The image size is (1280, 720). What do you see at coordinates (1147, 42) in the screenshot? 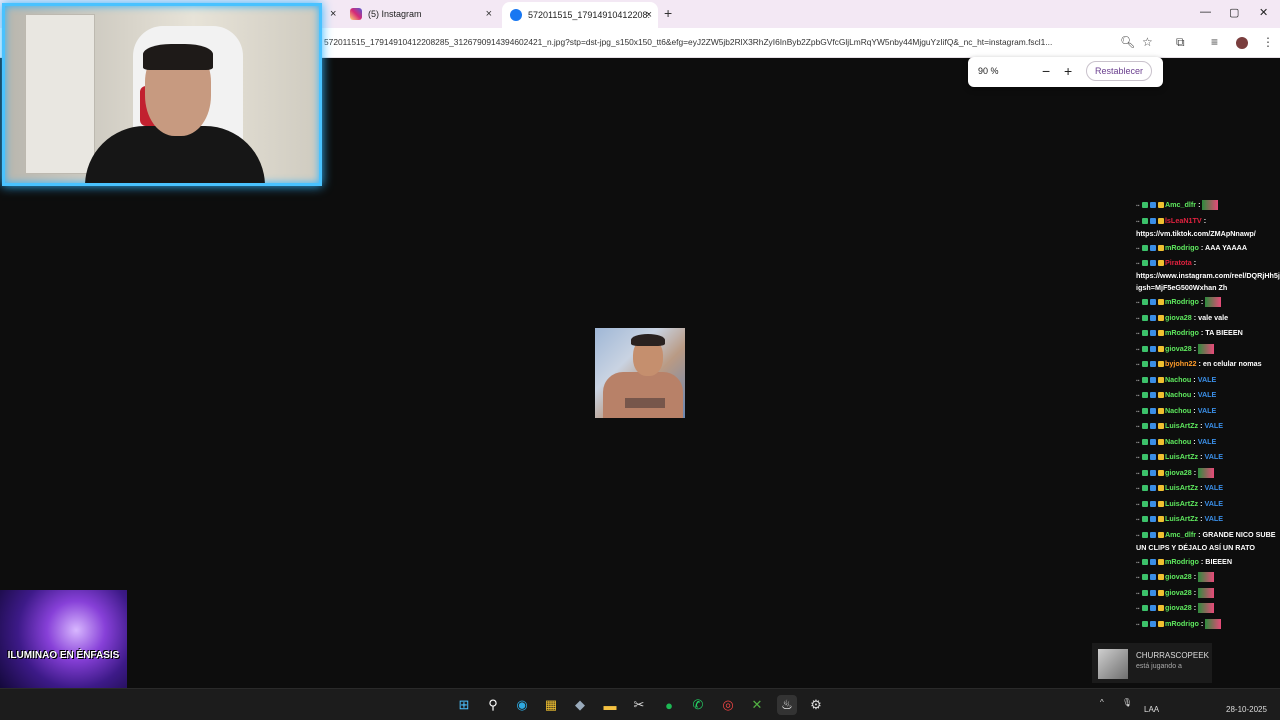
I see `star-icon: ☆` at bounding box center [1147, 42].